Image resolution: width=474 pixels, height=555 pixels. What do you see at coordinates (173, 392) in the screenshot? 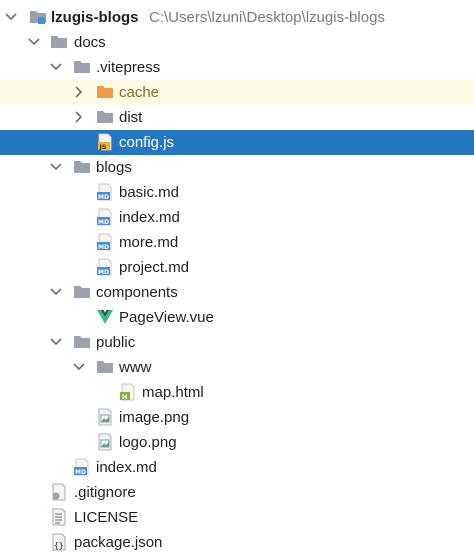
I see `tree-label: map.html` at bounding box center [173, 392].